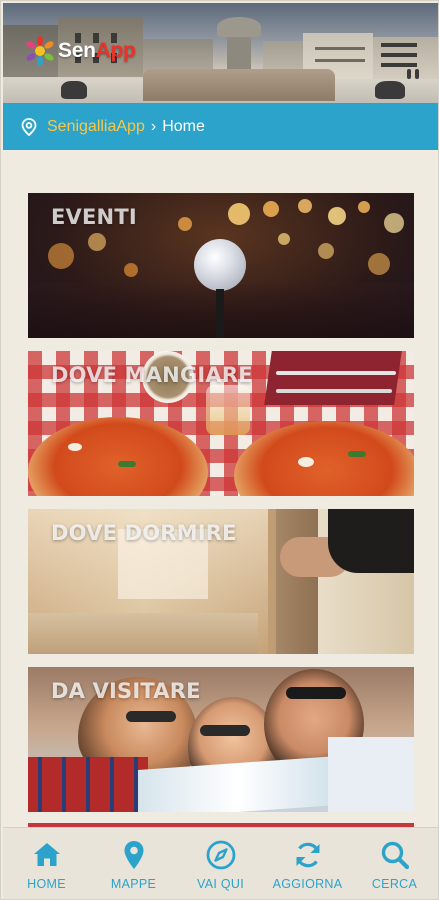 The image size is (439, 900). Describe the element at coordinates (394, 884) in the screenshot. I see `nav-label: CERCA` at that location.